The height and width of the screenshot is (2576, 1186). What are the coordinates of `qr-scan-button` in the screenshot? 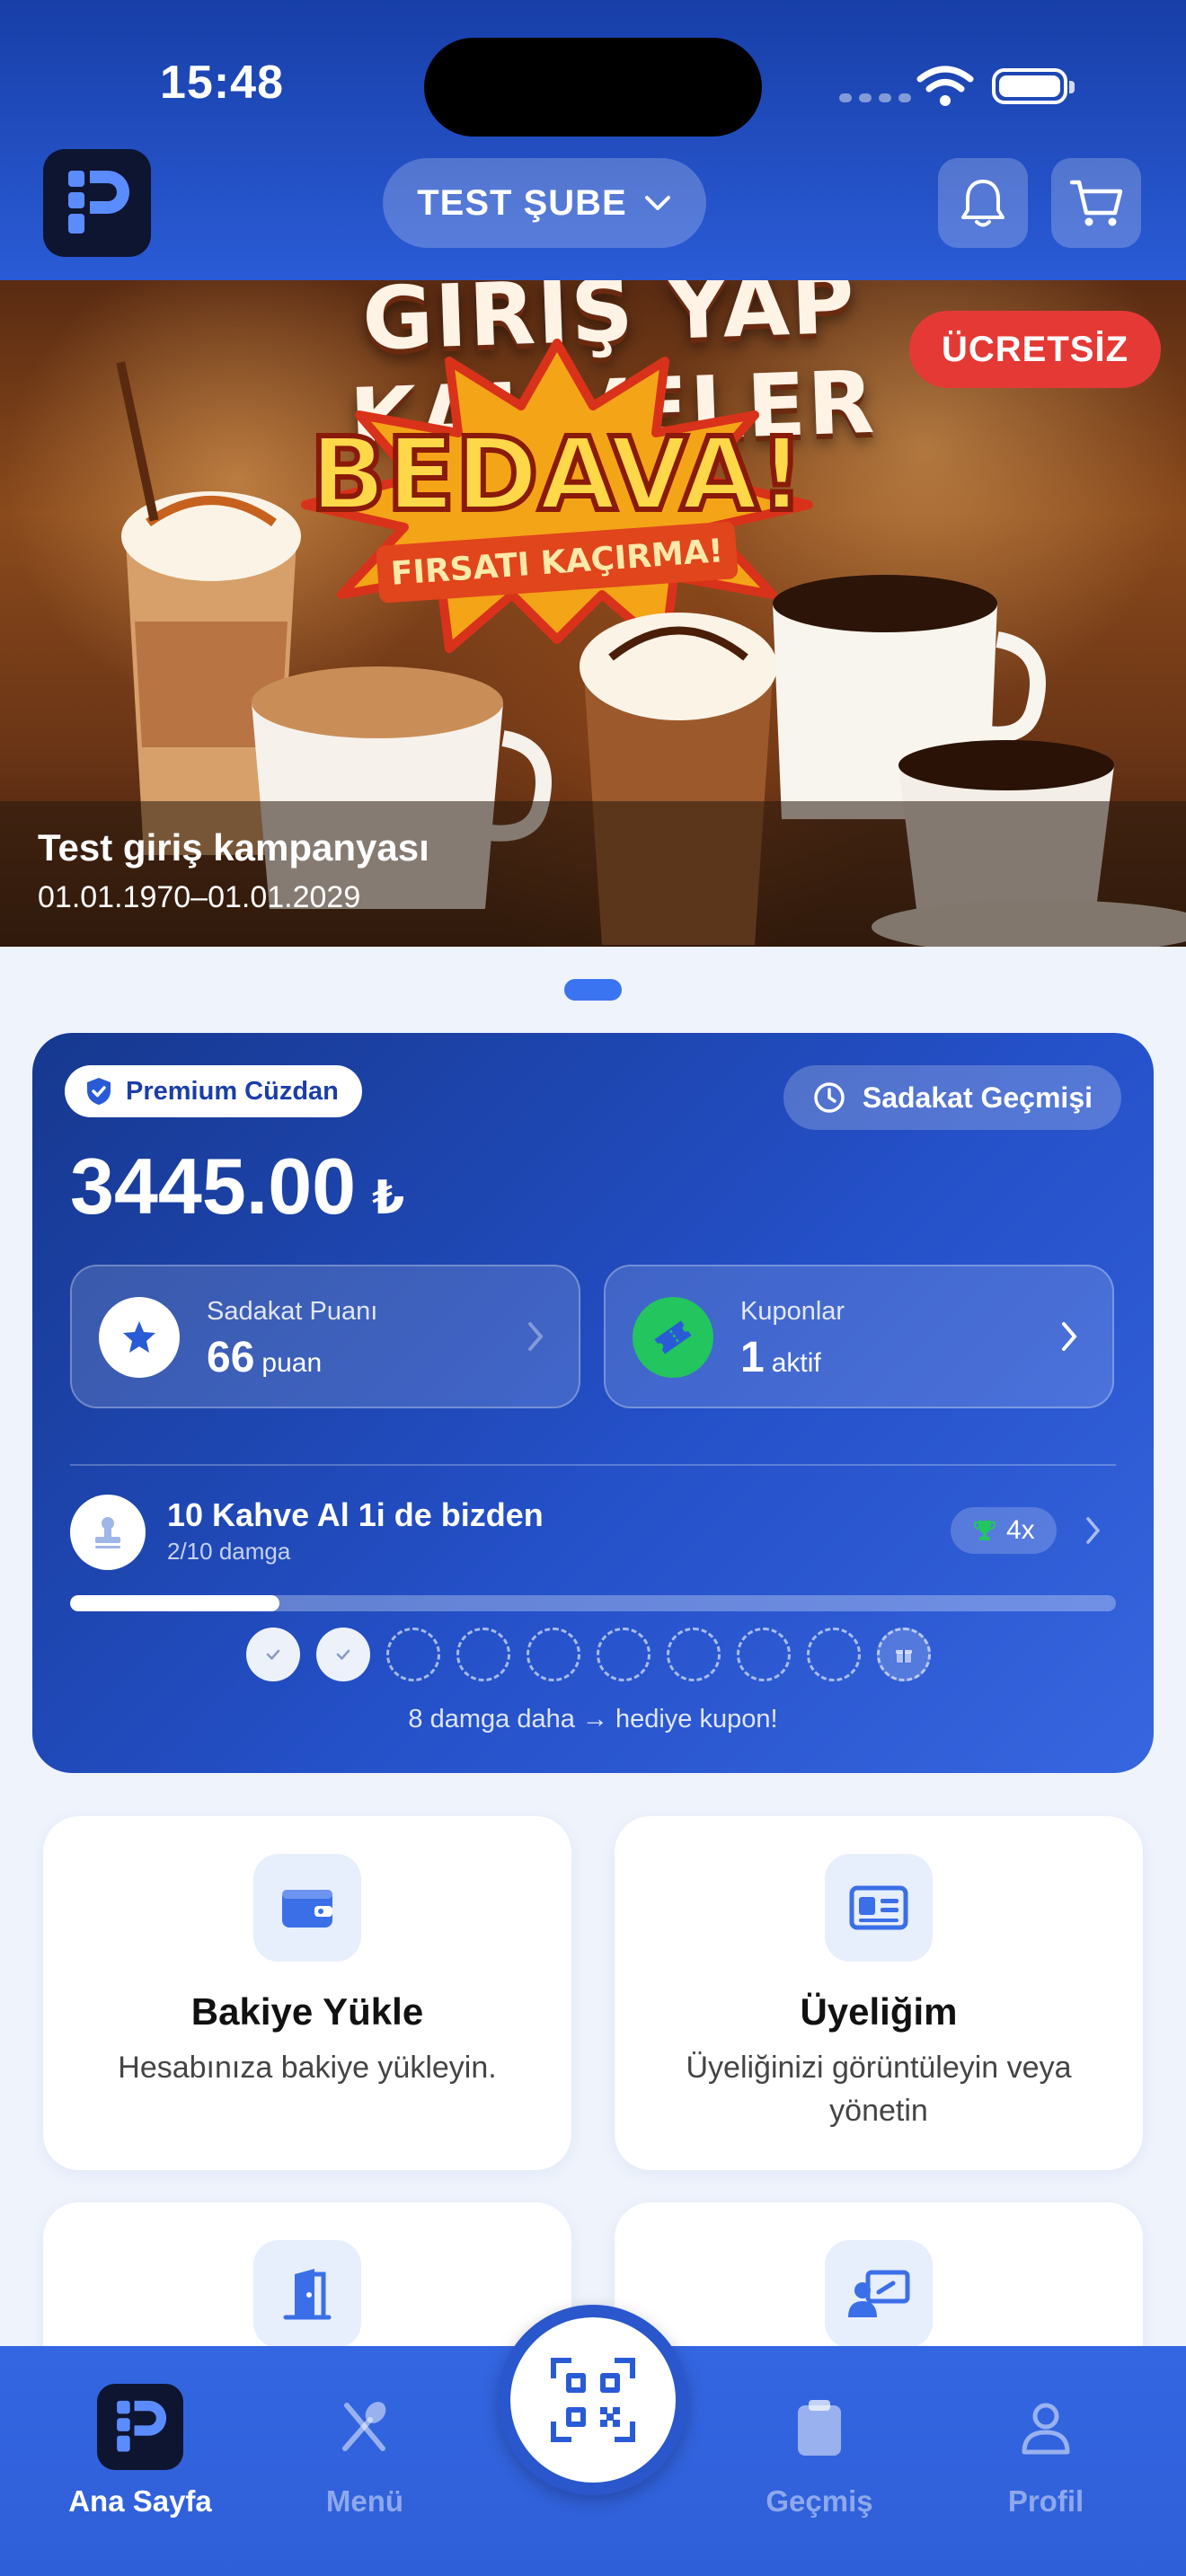 It's located at (593, 2400).